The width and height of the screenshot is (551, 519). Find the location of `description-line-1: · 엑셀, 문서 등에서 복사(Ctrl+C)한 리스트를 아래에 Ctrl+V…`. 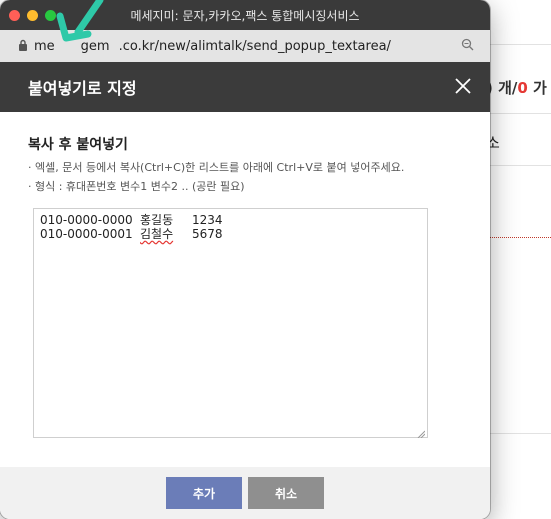

description-line-1: · 엑셀, 문서 등에서 복사(Ctrl+C)한 리스트를 아래에 Ctrl+V… is located at coordinates (216, 167).